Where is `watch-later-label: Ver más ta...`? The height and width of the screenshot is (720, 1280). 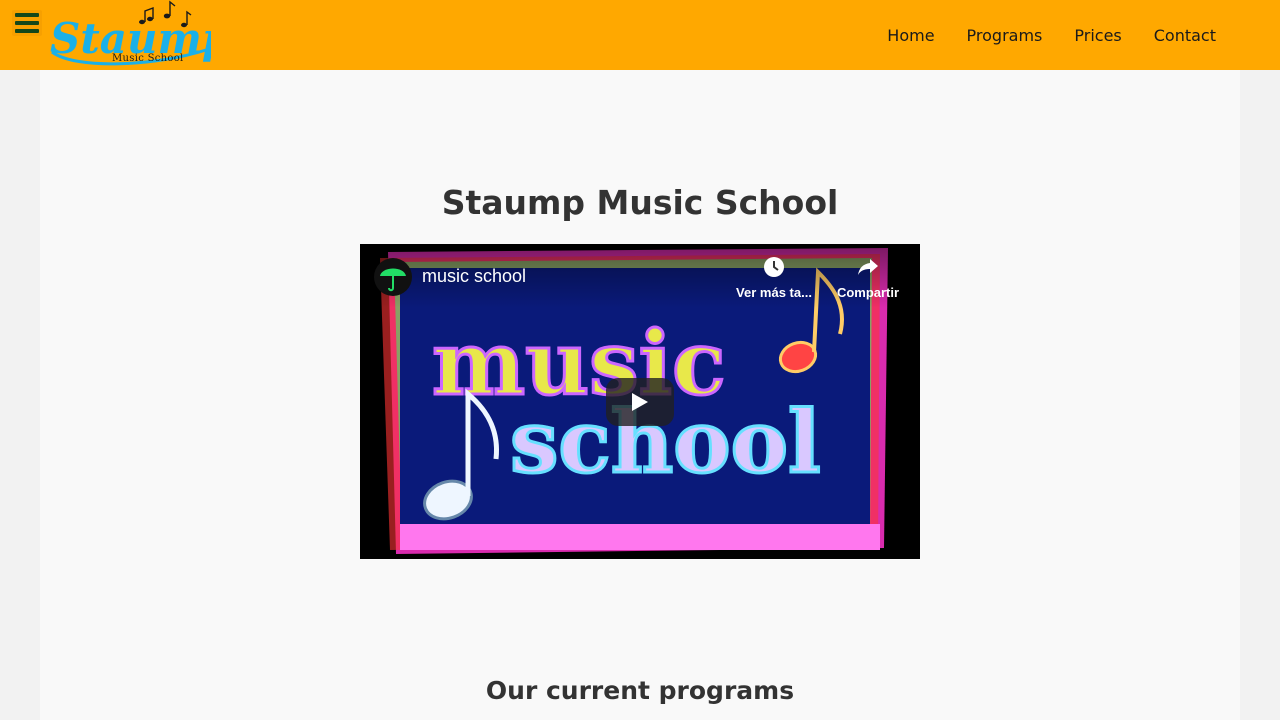
watch-later-label: Ver más ta... is located at coordinates (774, 292).